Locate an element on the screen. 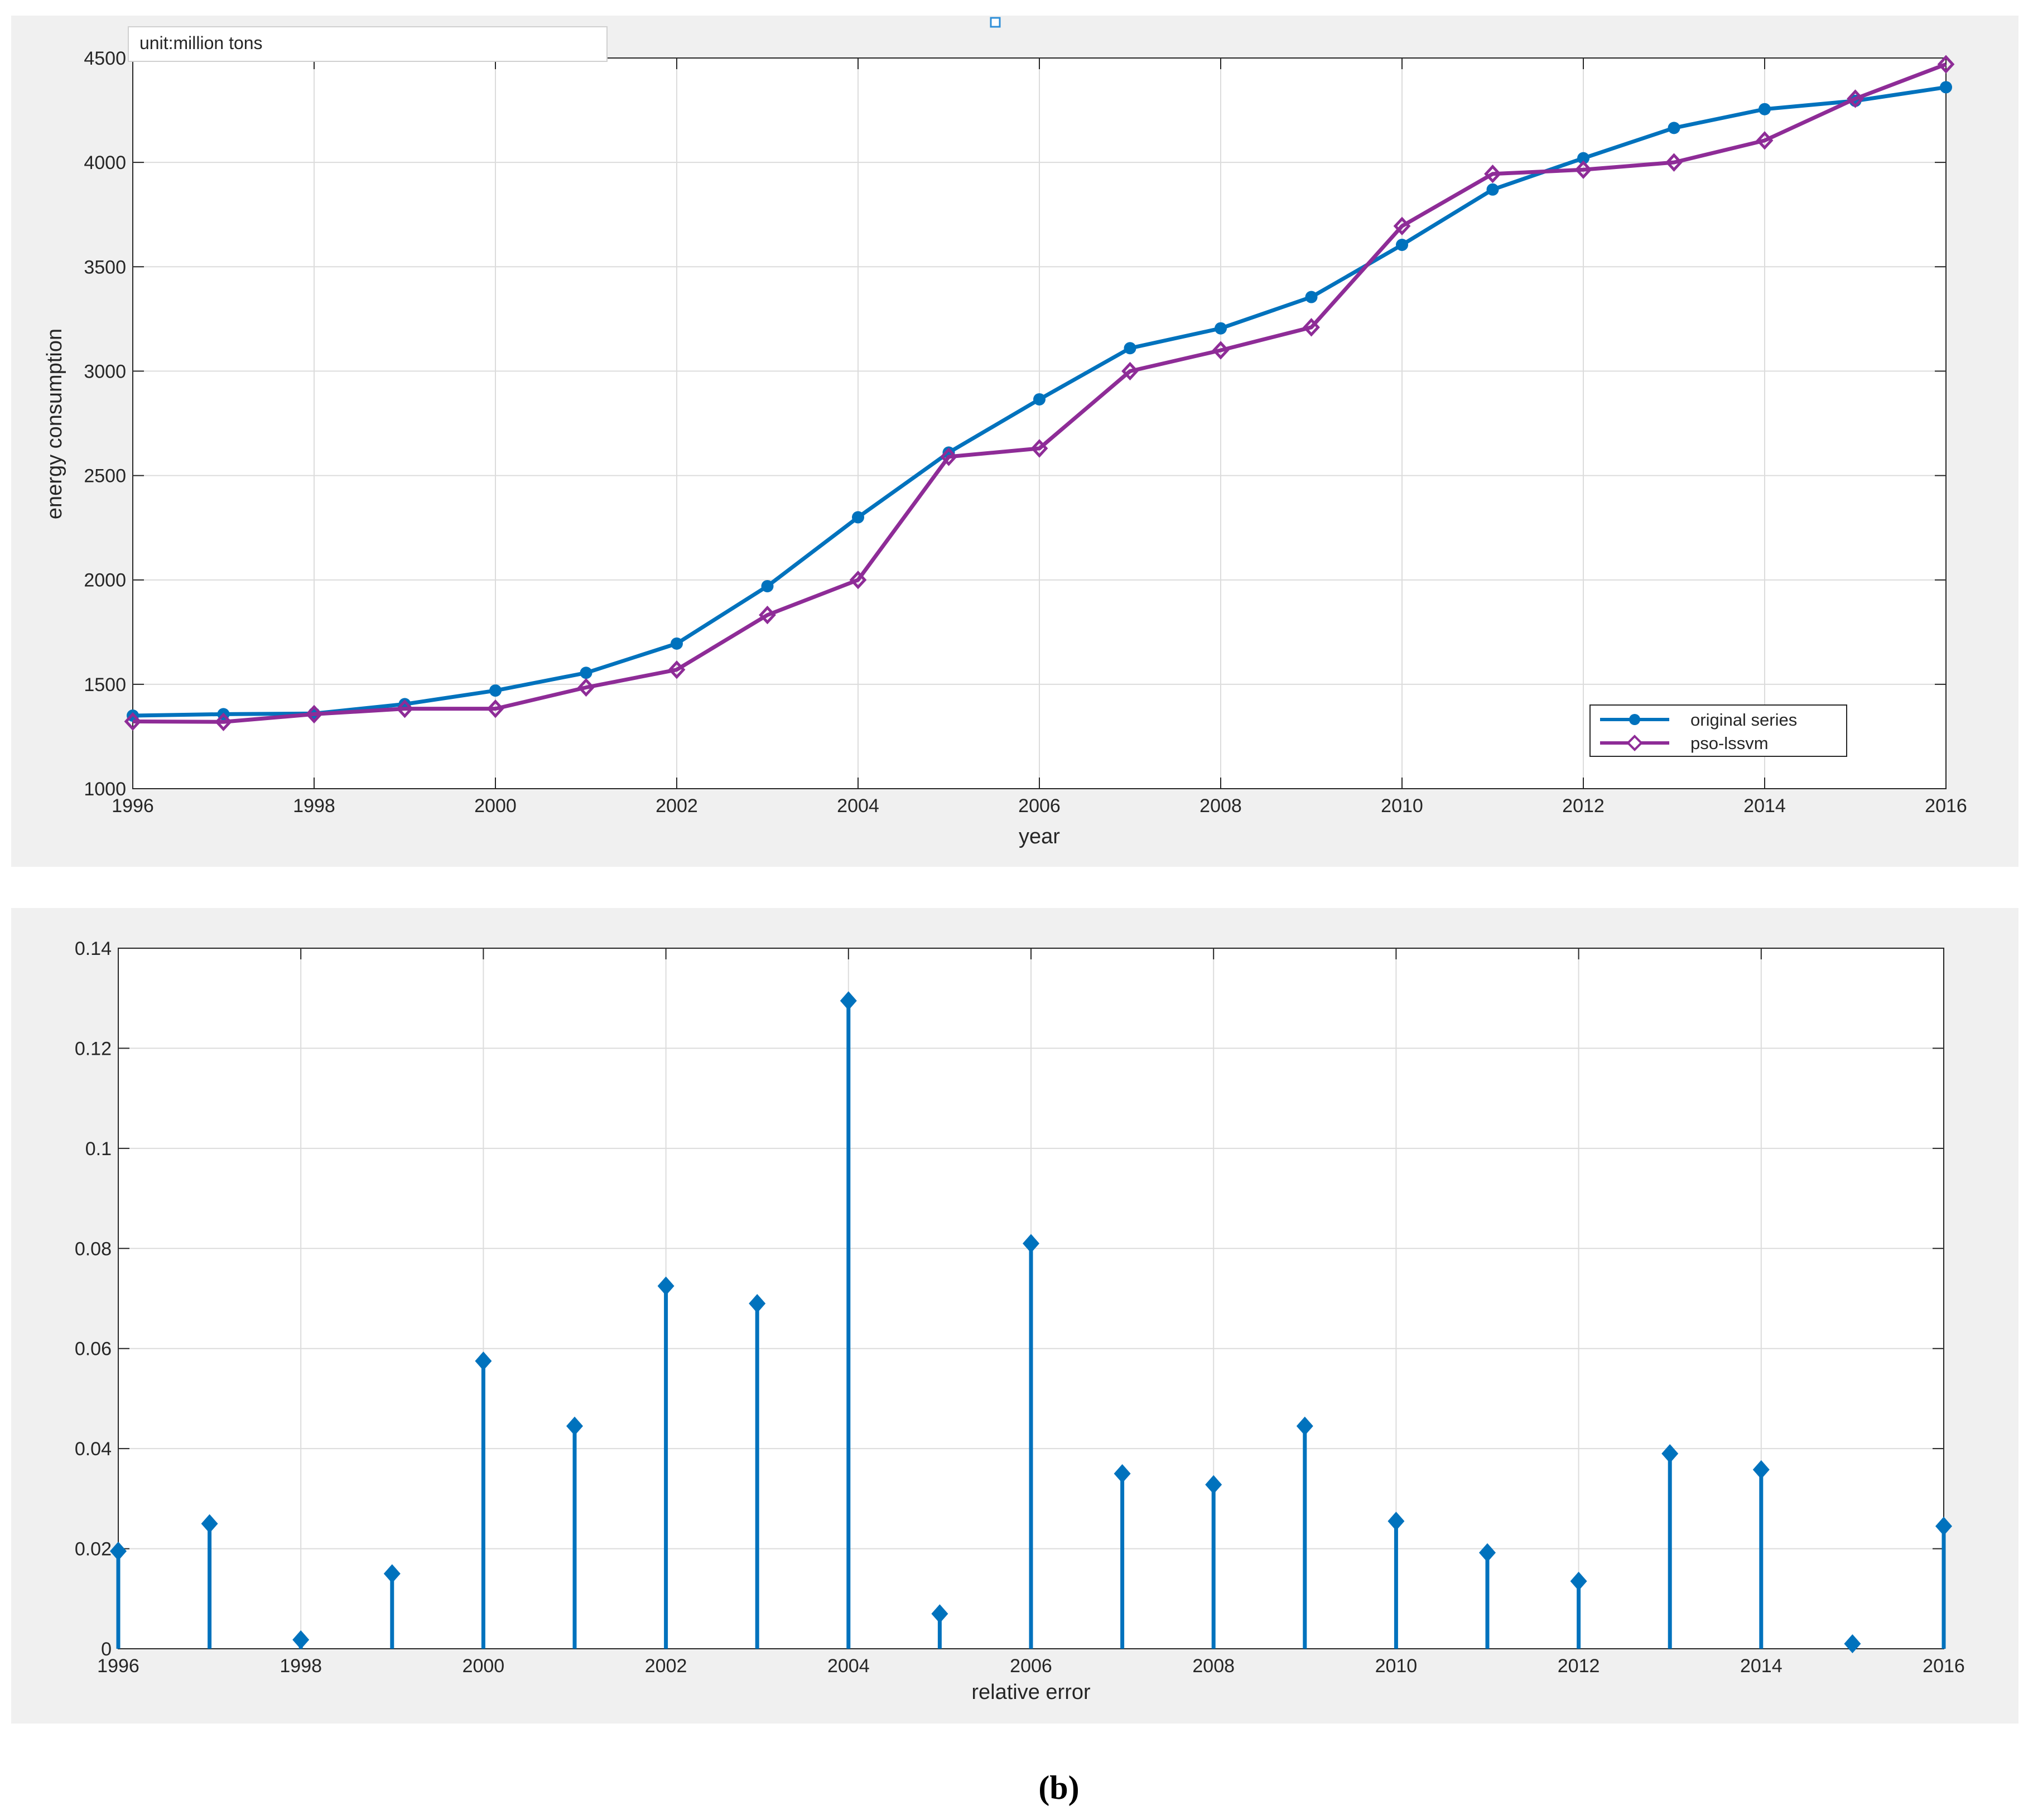 The image size is (2033, 1820). y-tick-label: 2000 is located at coordinates (105, 580).